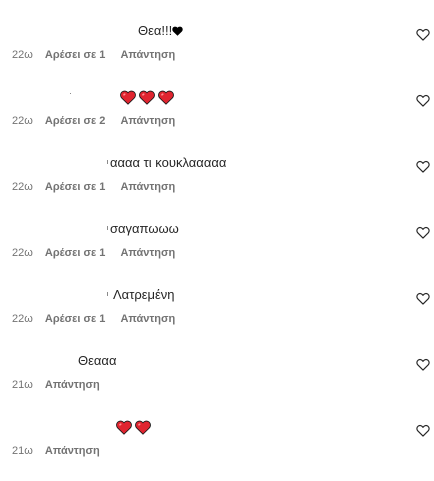 This screenshot has width=434, height=481. What do you see at coordinates (144, 228) in the screenshot?
I see `comment-text: σαγαπωωω` at bounding box center [144, 228].